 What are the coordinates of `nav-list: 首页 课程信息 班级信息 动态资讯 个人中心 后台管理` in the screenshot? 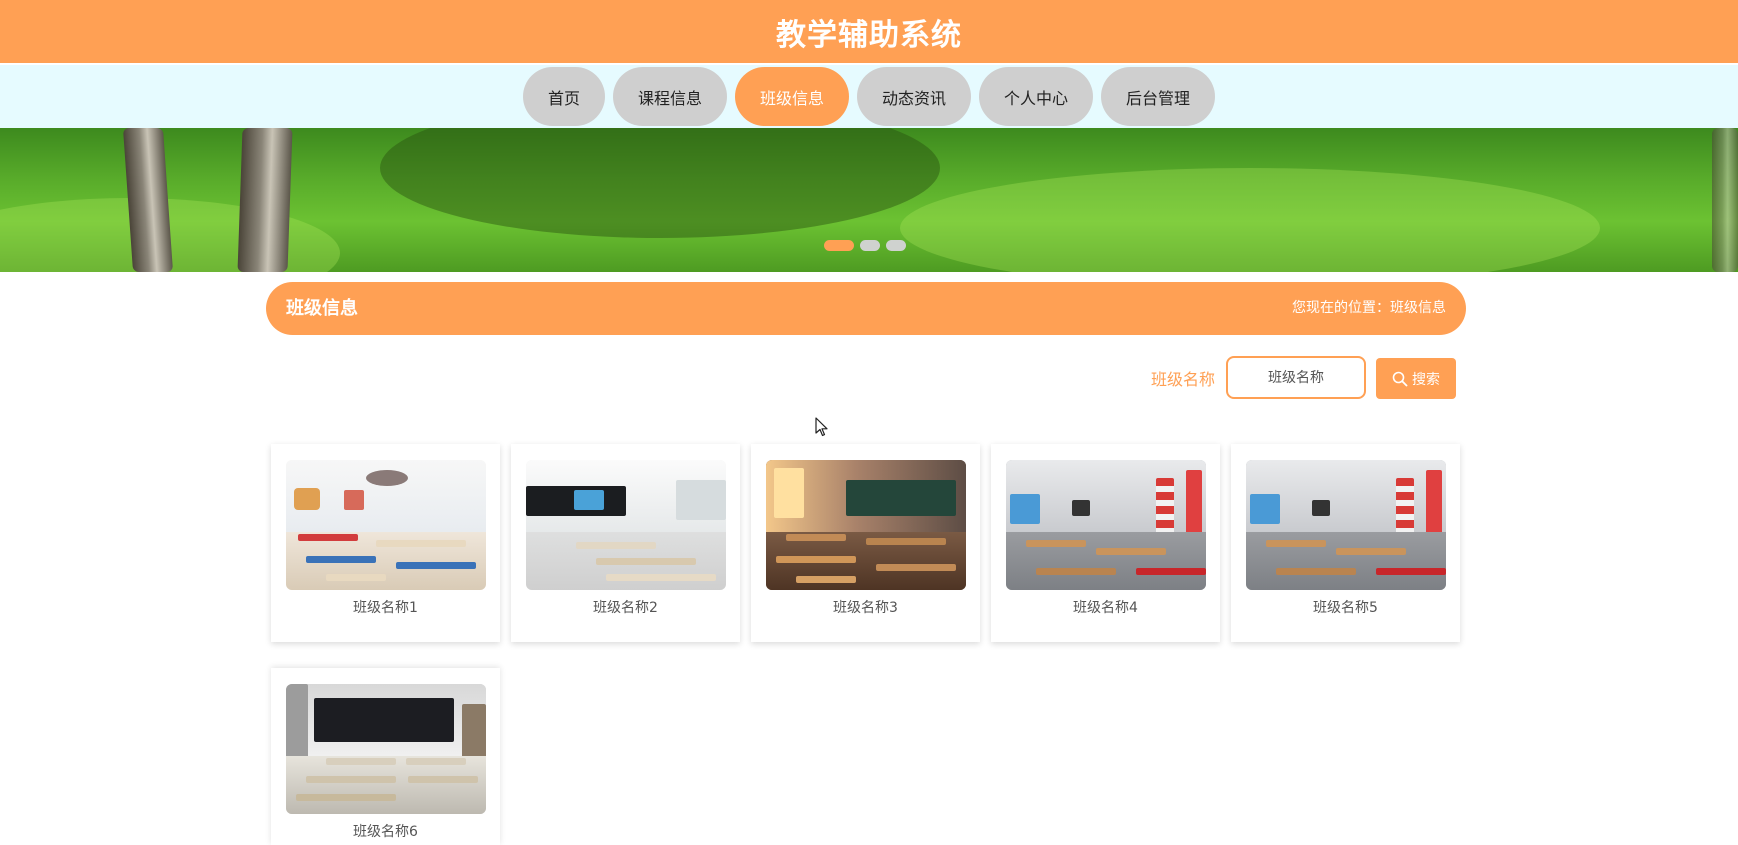 It's located at (869, 96).